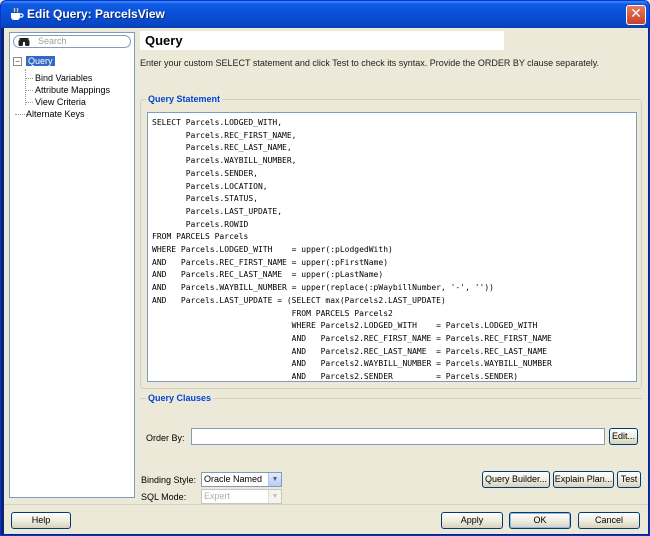  Describe the element at coordinates (52, 41) in the screenshot. I see `nav-search-placeholder: Search` at that location.